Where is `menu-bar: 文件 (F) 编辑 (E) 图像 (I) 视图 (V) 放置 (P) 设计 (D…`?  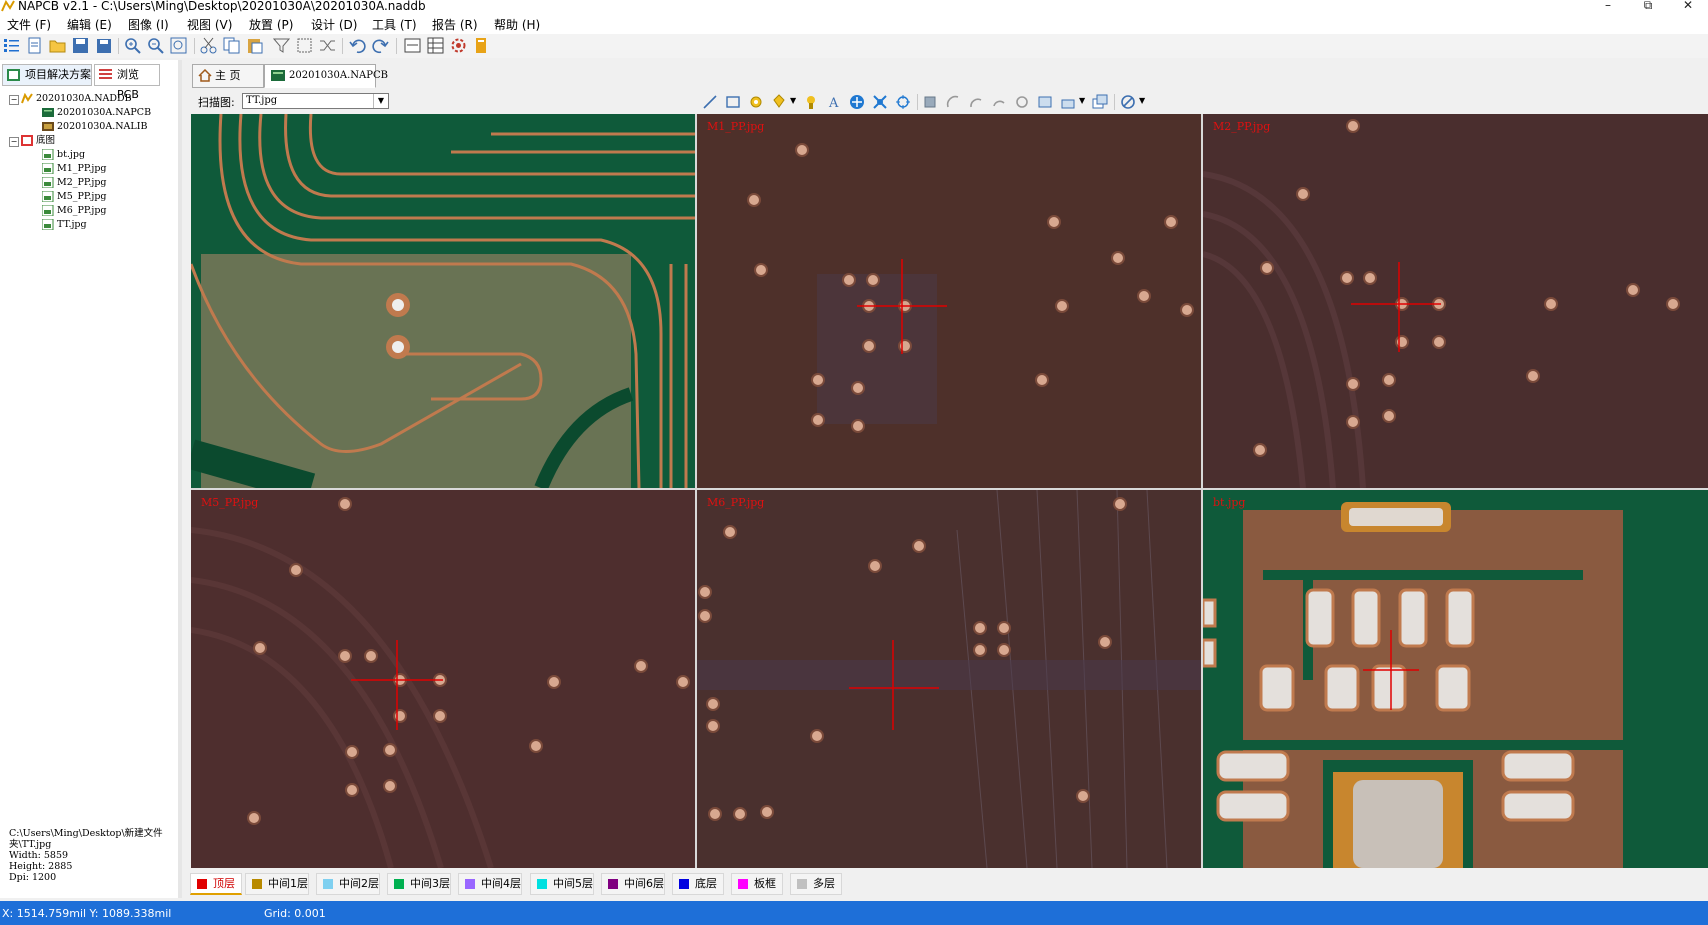 menu-bar: 文件 (F) 编辑 (E) 图像 (I) 视图 (V) 放置 (P) 设计 (D… is located at coordinates (854, 24).